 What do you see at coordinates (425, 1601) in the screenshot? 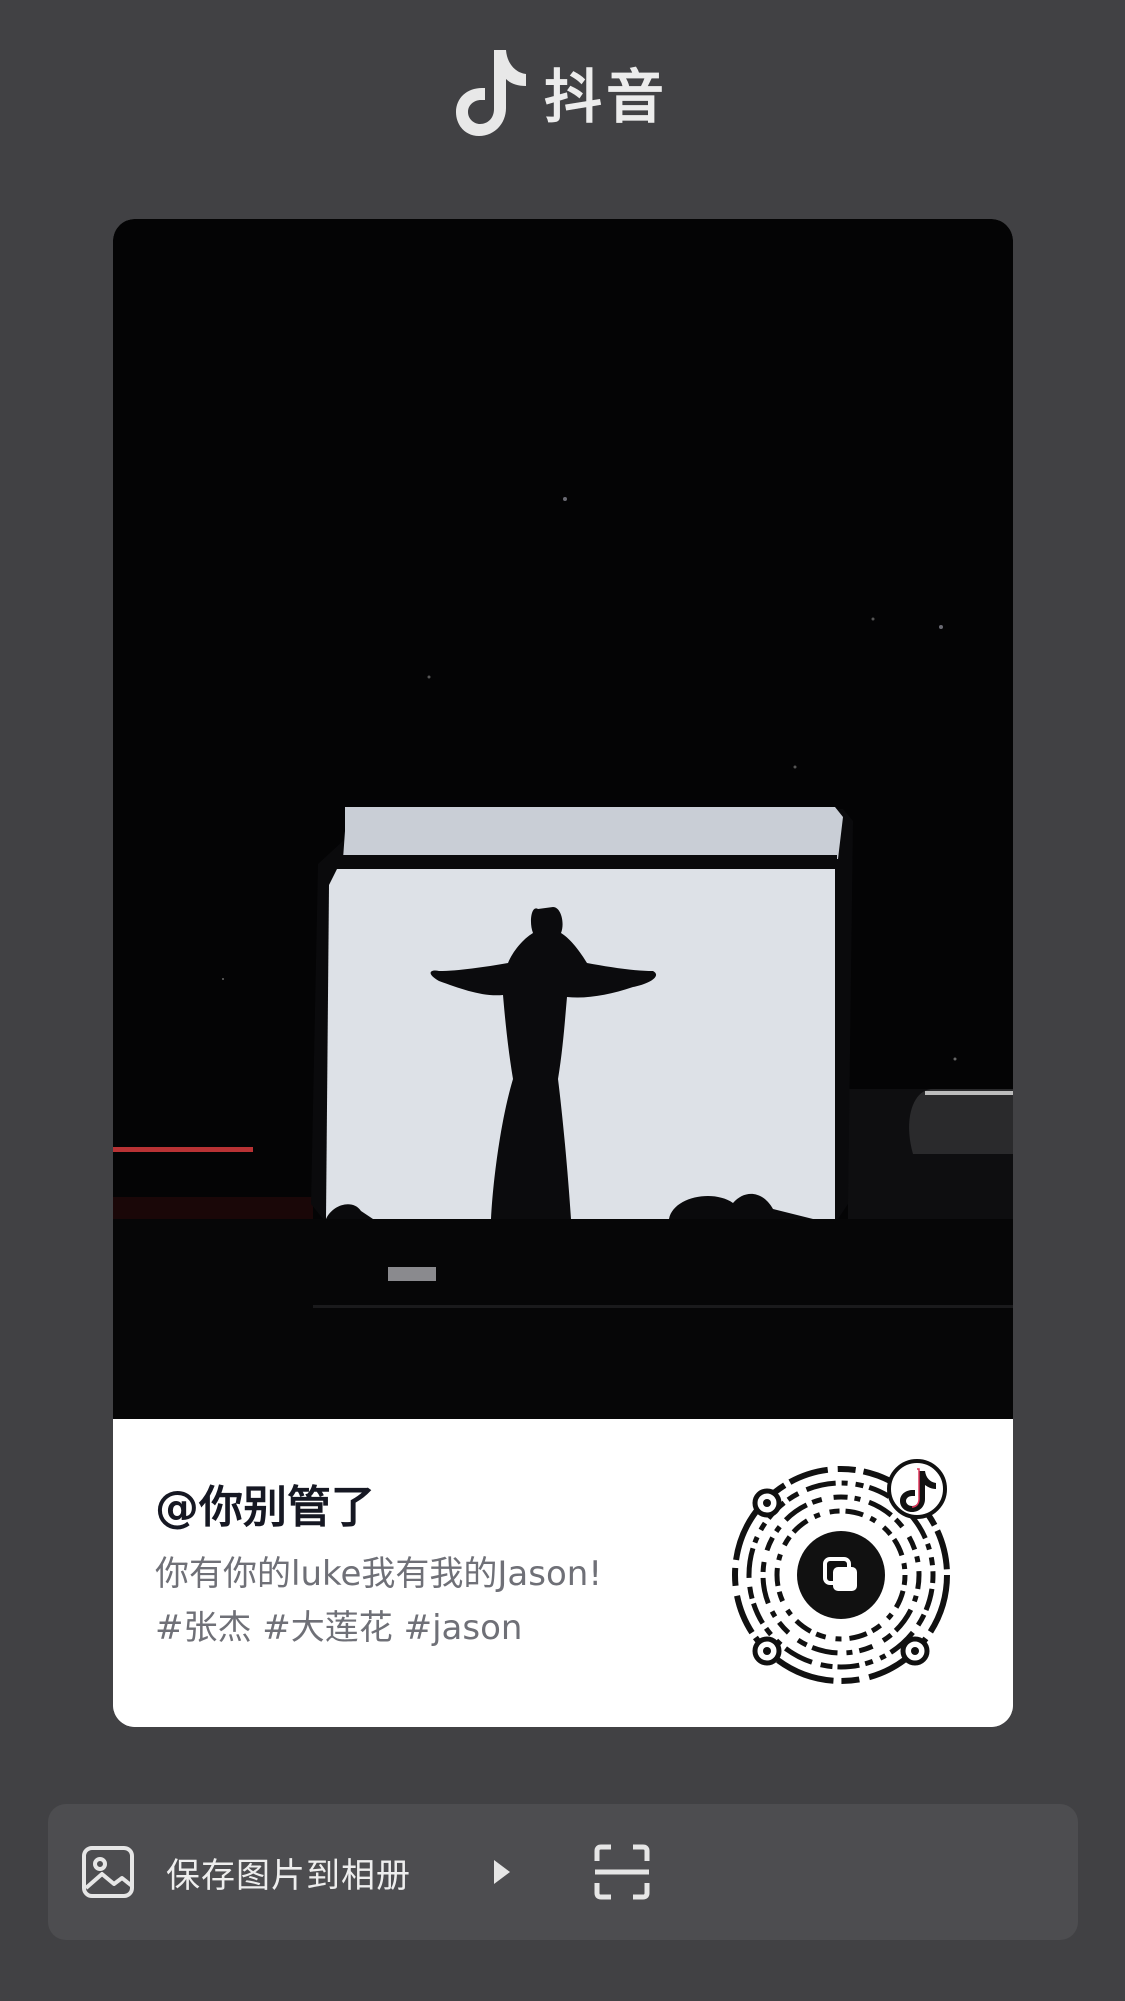
I see `post-caption: 你有你的luke我有我的Jason! #张杰 #大莲花 #jason` at bounding box center [425, 1601].